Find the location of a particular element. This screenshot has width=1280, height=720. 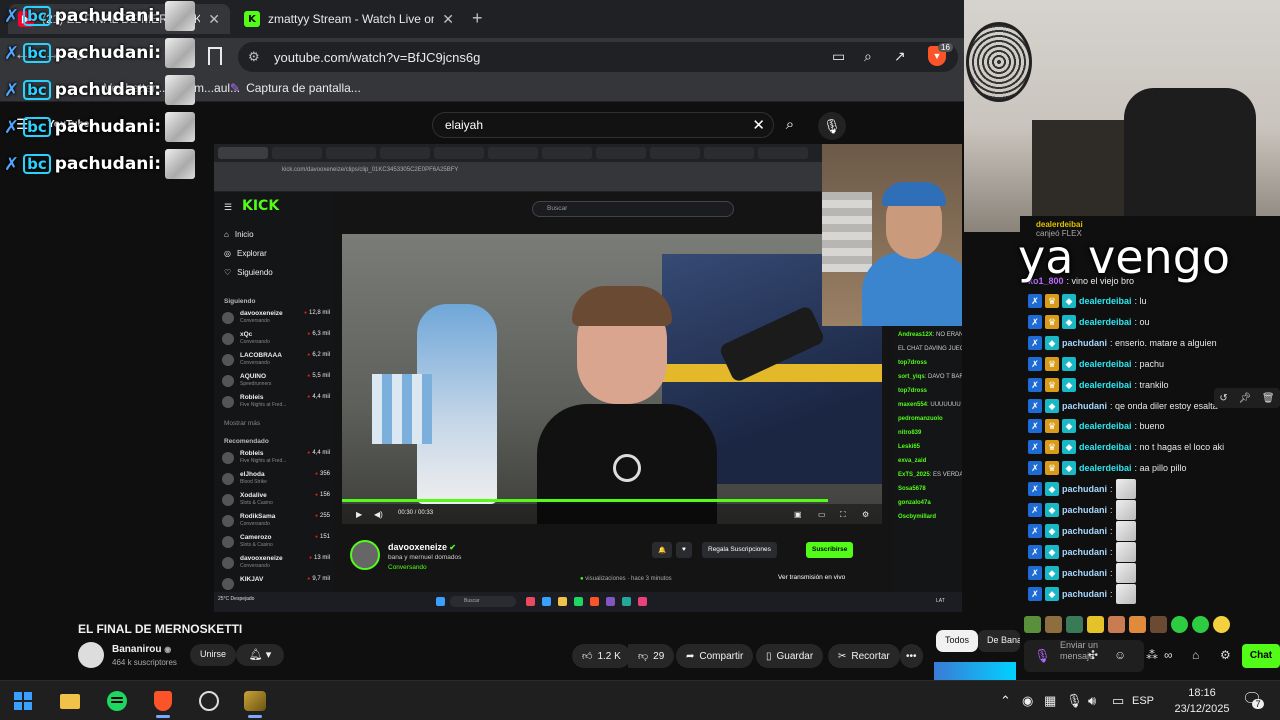

taskbar-obs is located at coordinates (209, 701).